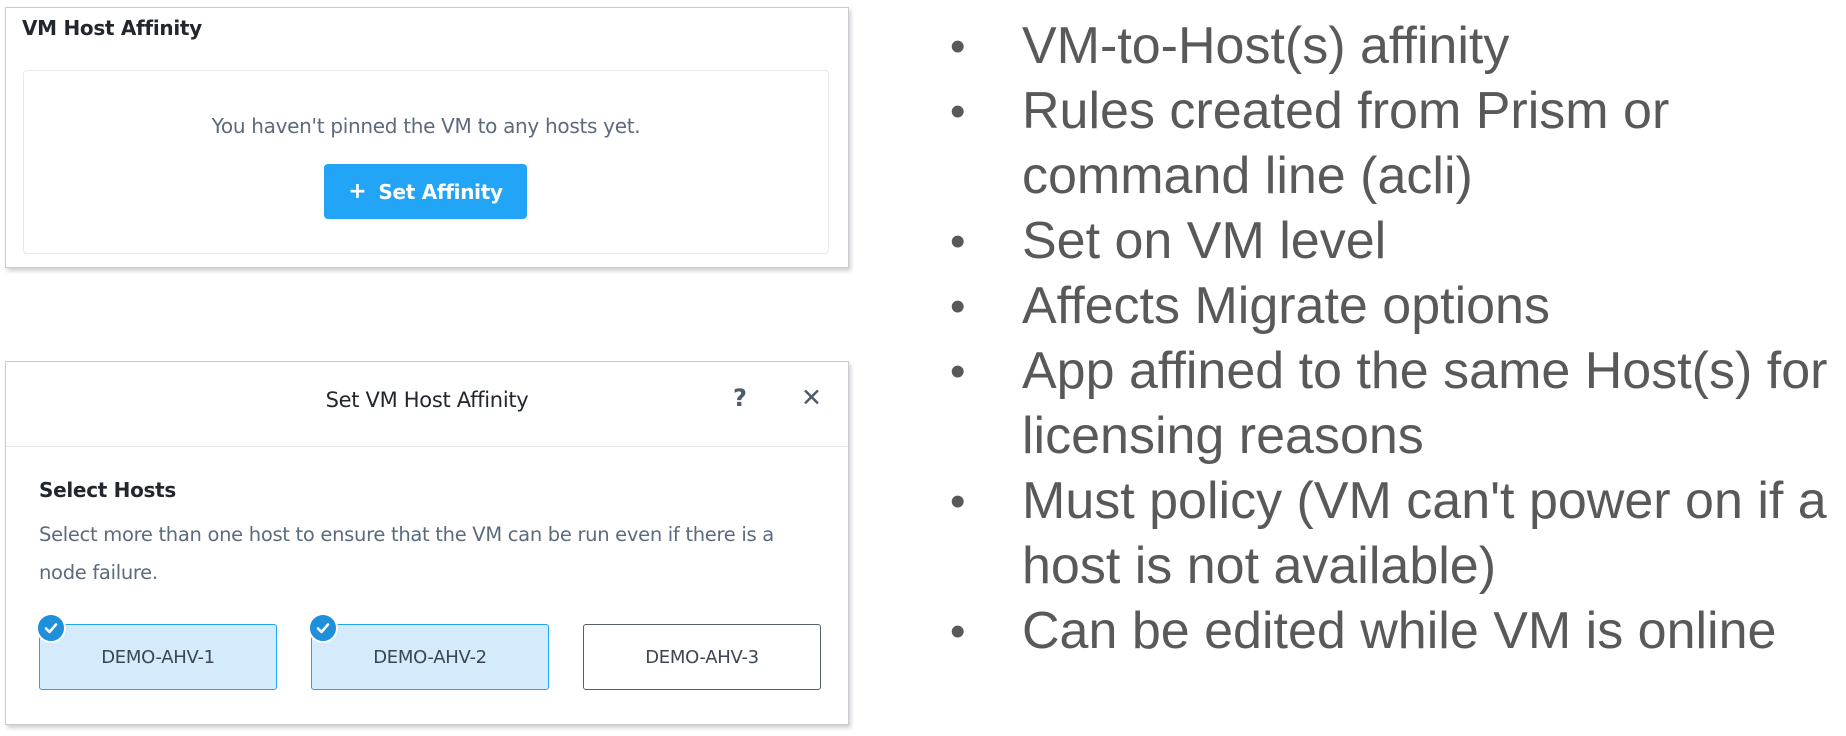 Image resolution: width=1846 pixels, height=736 pixels. What do you see at coordinates (811, 397) in the screenshot?
I see `close-icon: ✕` at bounding box center [811, 397].